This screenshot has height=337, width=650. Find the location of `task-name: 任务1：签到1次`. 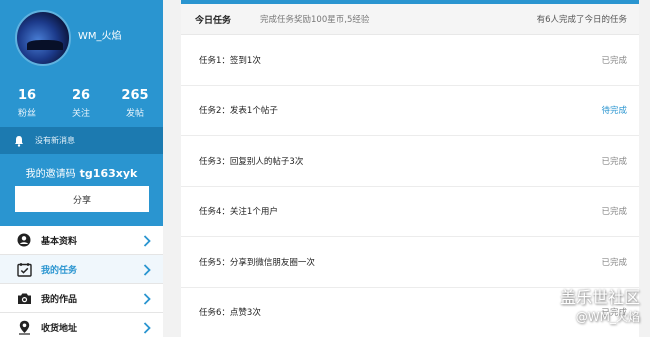

task-name: 任务1：签到1次 is located at coordinates (230, 60).